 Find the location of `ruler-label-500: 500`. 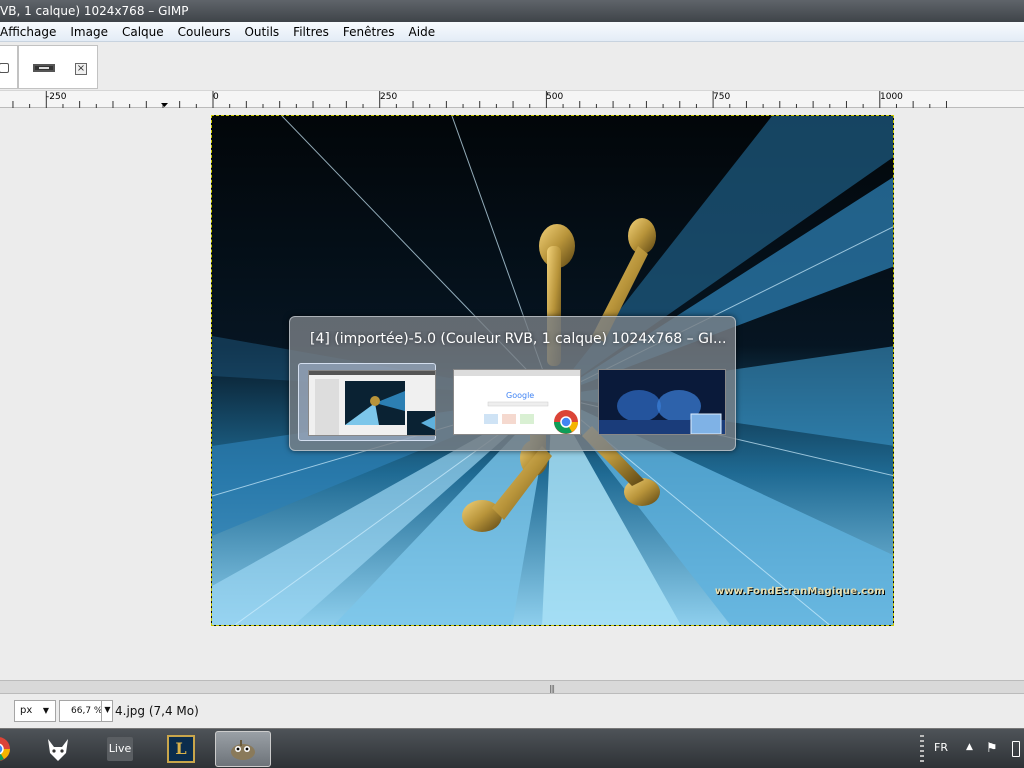

ruler-label-500: 500 is located at coordinates (555, 97).